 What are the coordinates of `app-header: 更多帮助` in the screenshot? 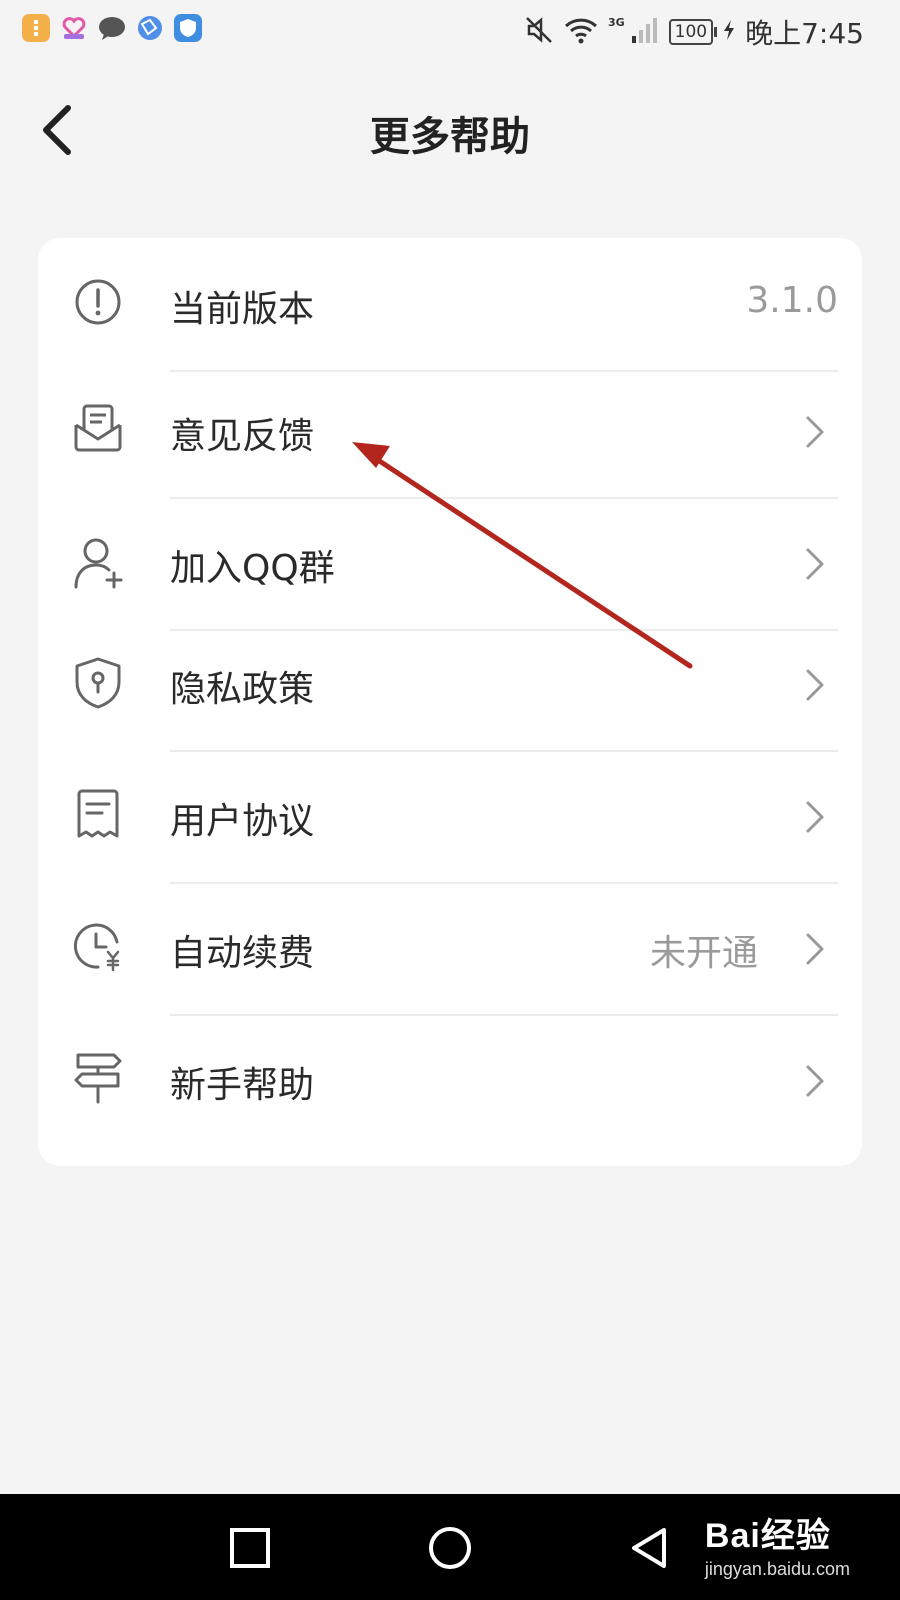 It's located at (450, 130).